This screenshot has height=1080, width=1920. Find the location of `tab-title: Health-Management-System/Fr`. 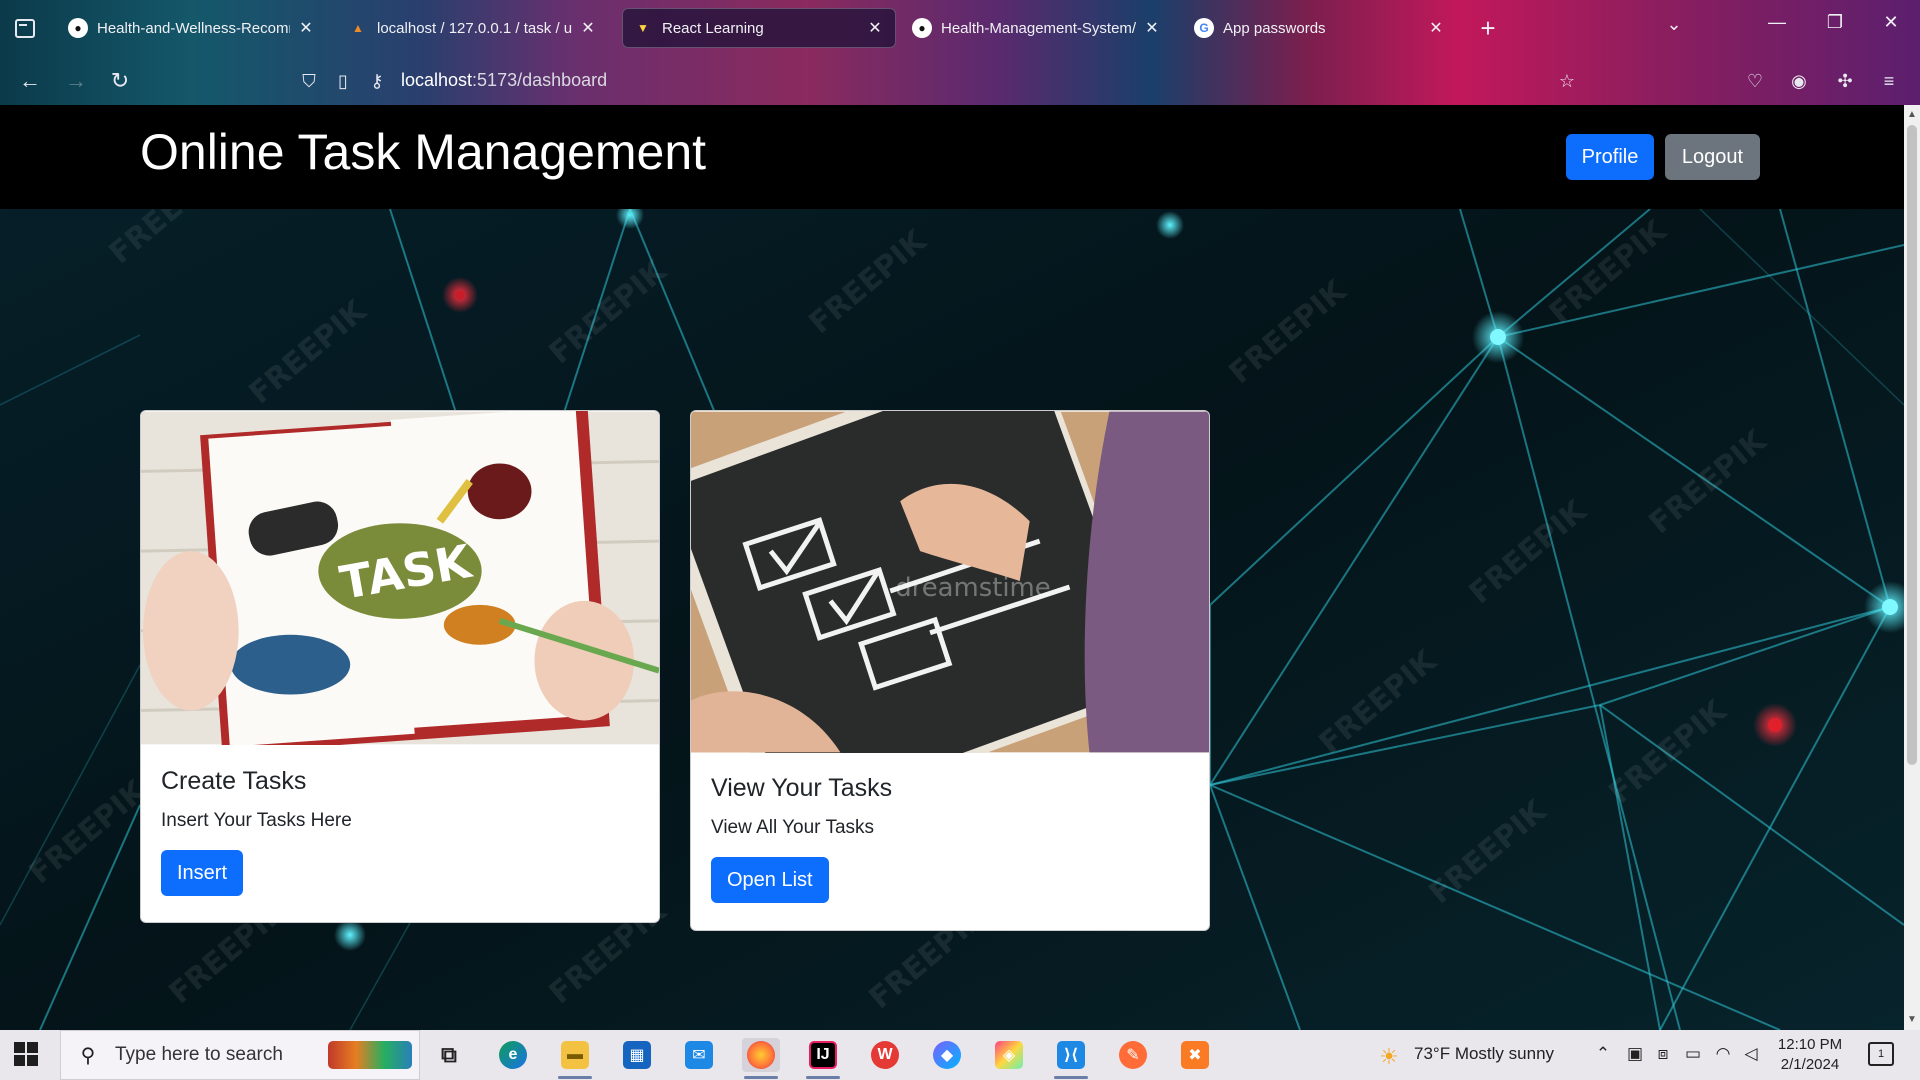

tab-title: Health-Management-System/Fr is located at coordinates (1038, 28).